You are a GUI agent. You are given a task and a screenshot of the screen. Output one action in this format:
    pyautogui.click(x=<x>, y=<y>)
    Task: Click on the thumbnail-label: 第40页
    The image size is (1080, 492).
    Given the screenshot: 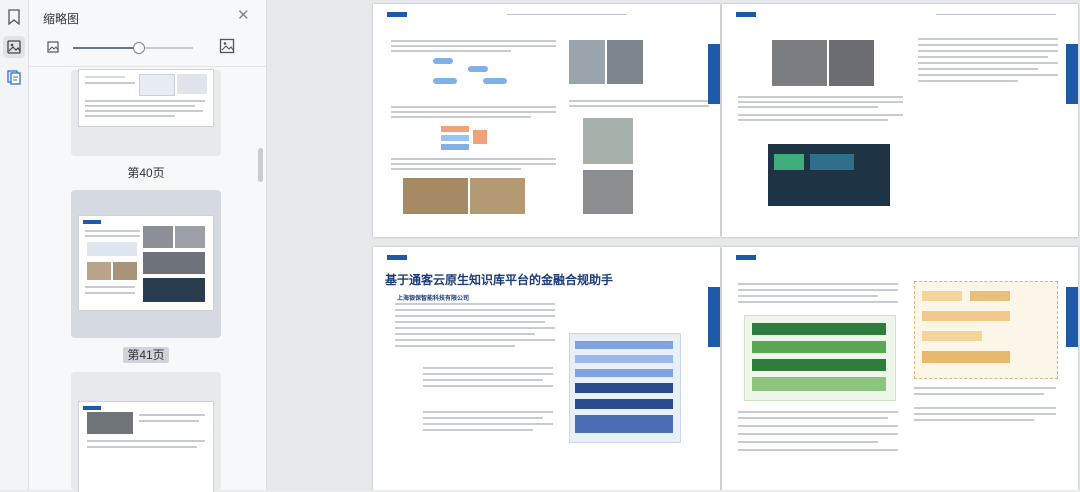 What is the action you would take?
    pyautogui.click(x=146, y=173)
    